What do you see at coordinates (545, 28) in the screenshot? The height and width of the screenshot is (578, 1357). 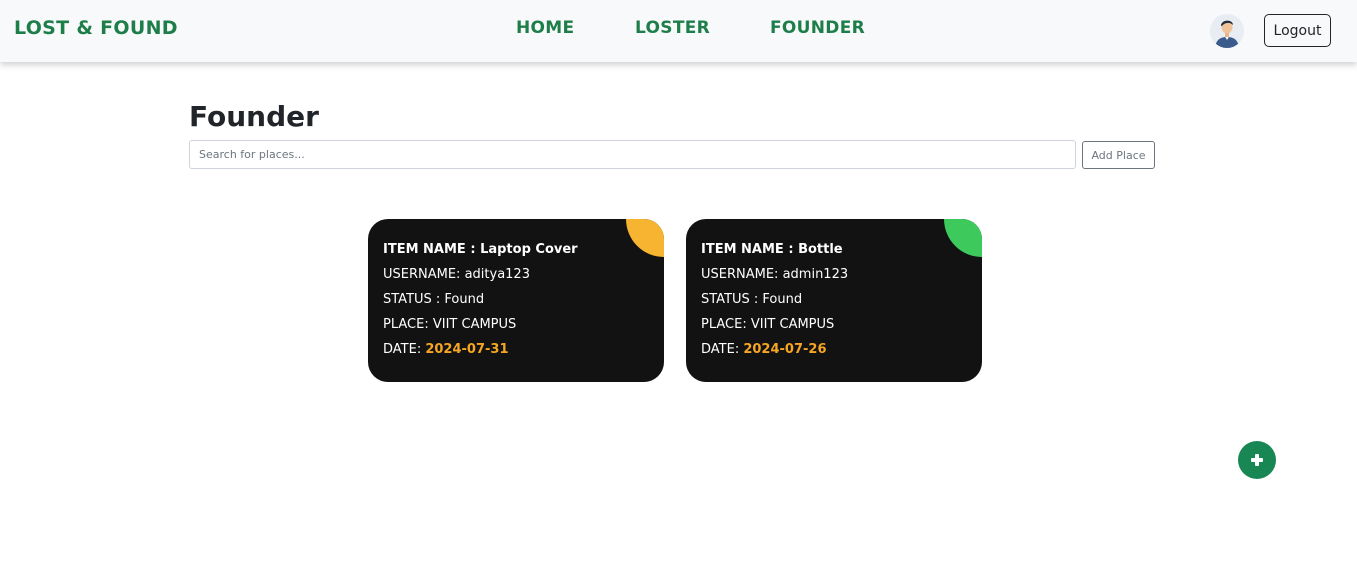 I see `nav-home: HOME` at bounding box center [545, 28].